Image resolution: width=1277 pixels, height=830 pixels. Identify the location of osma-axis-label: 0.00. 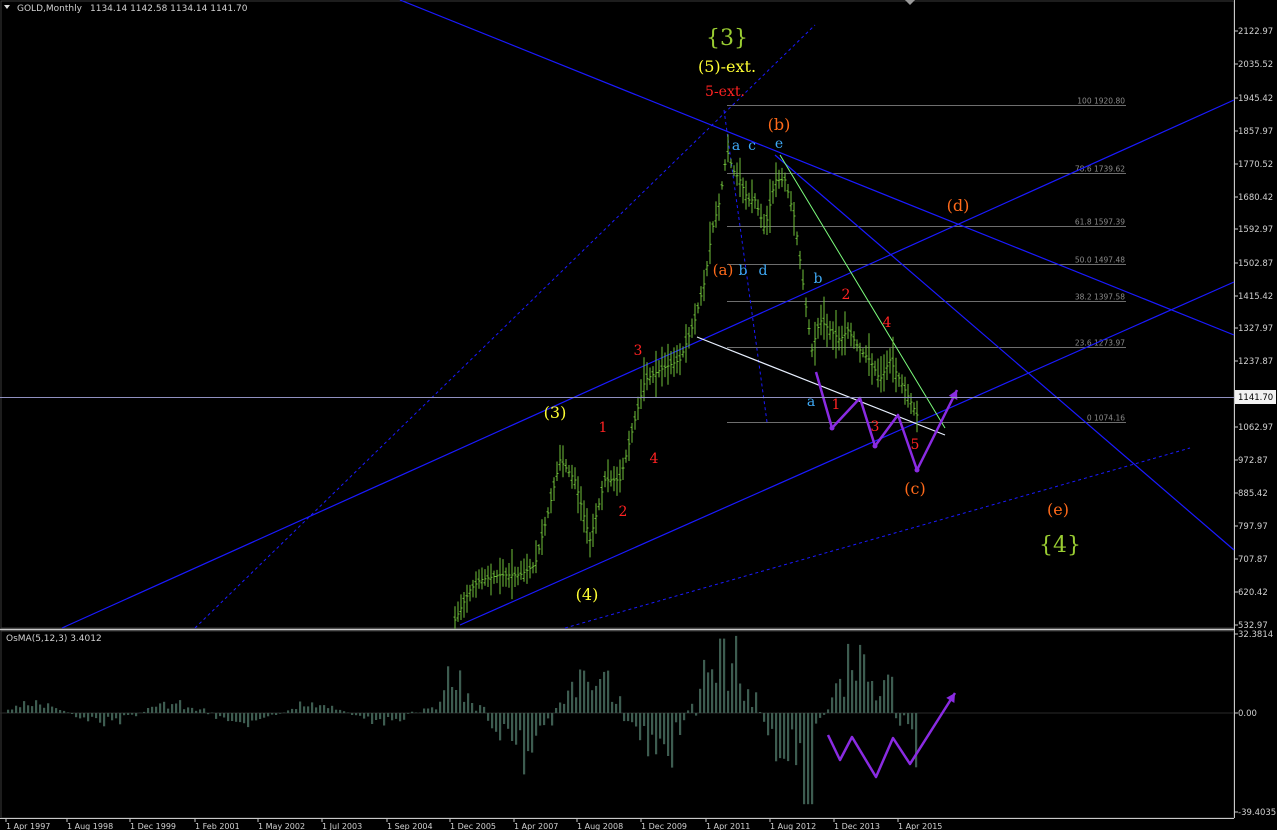
(1247, 714).